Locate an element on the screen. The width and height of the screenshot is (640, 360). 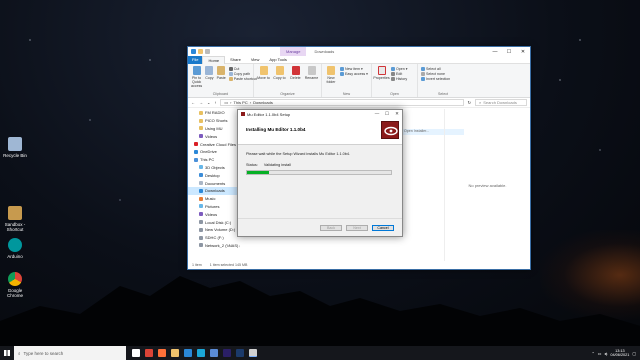
photoshop-icon is located at coordinates (240, 353).